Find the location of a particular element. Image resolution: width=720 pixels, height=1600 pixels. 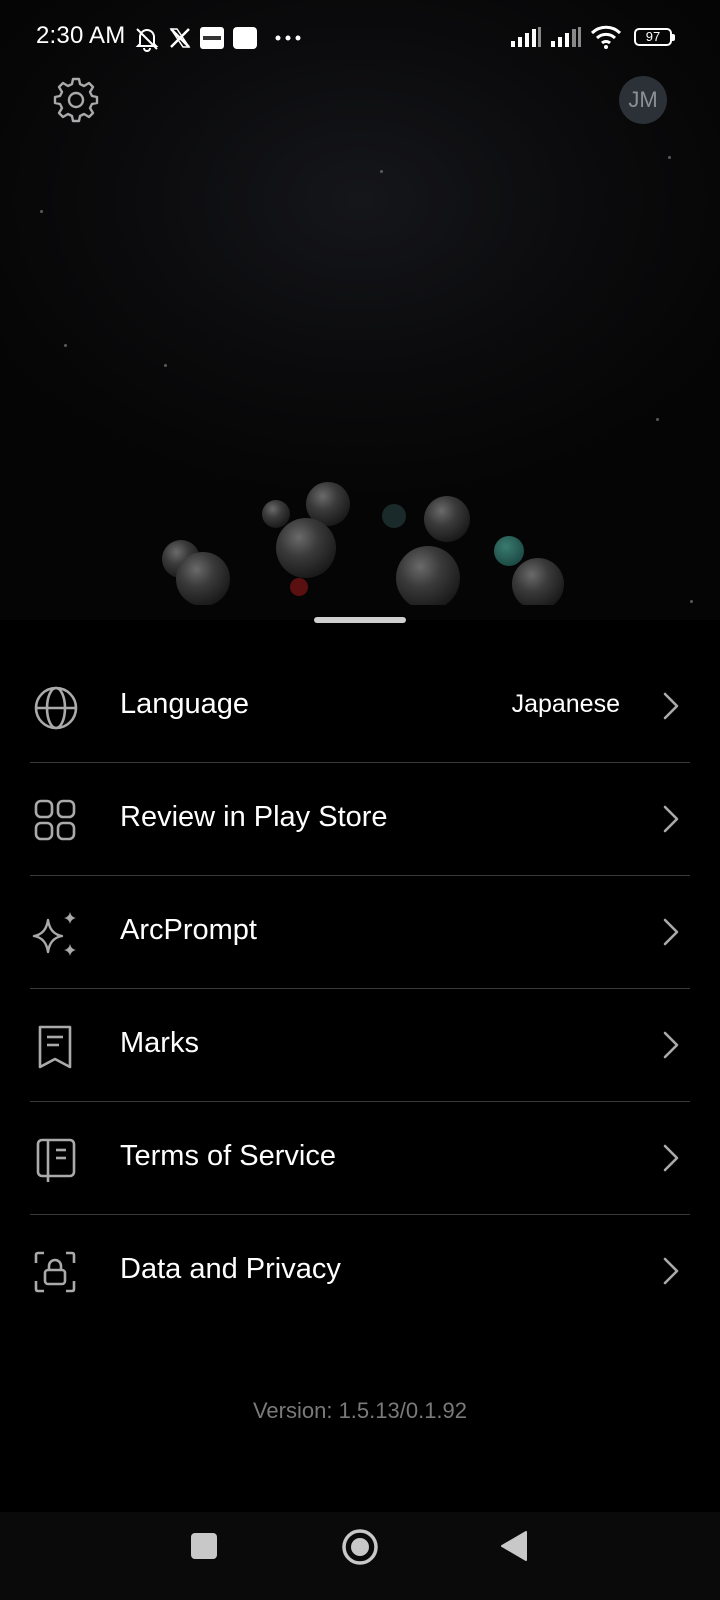

menu-item-privacy: Data and Privacy is located at coordinates (360, 1271).